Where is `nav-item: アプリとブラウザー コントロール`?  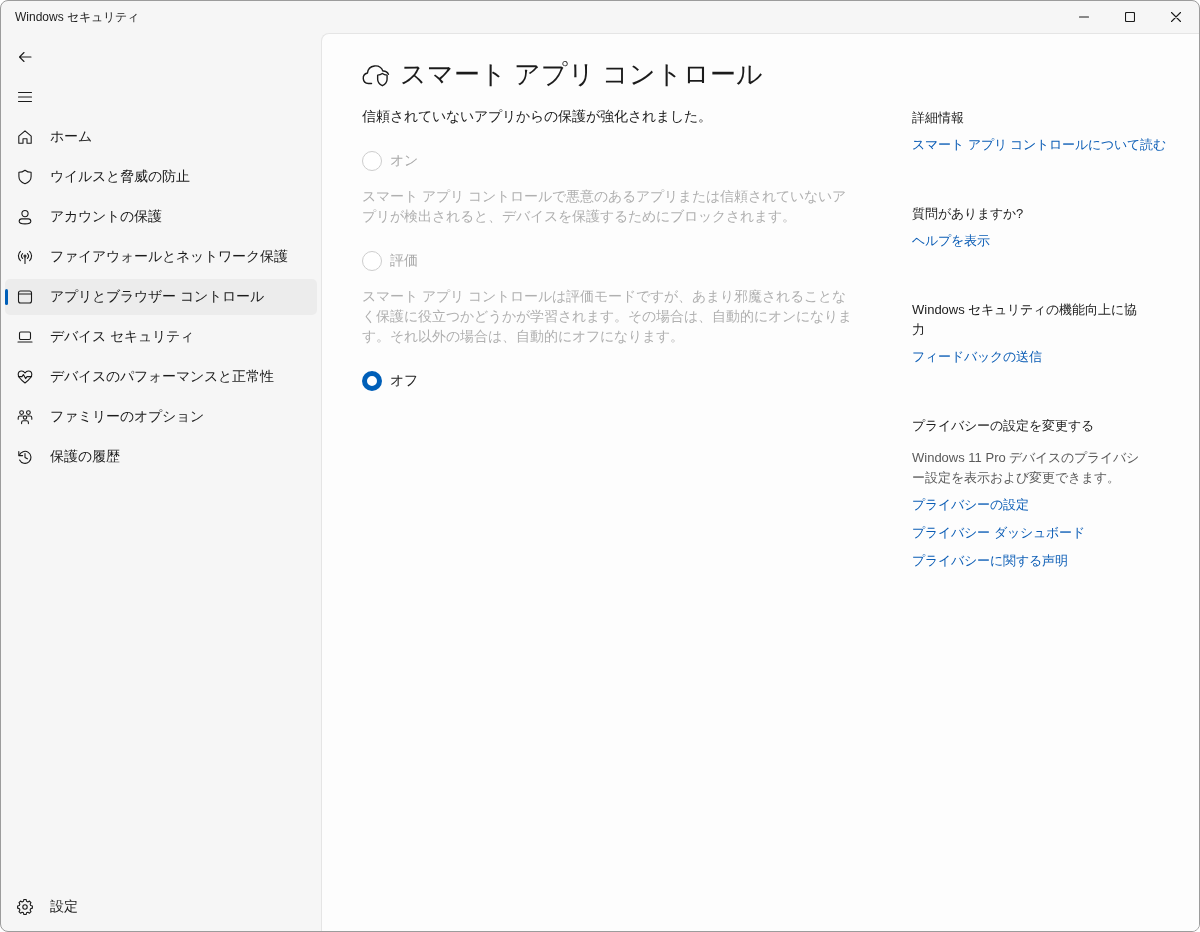 nav-item: アプリとブラウザー コントロール is located at coordinates (161, 297).